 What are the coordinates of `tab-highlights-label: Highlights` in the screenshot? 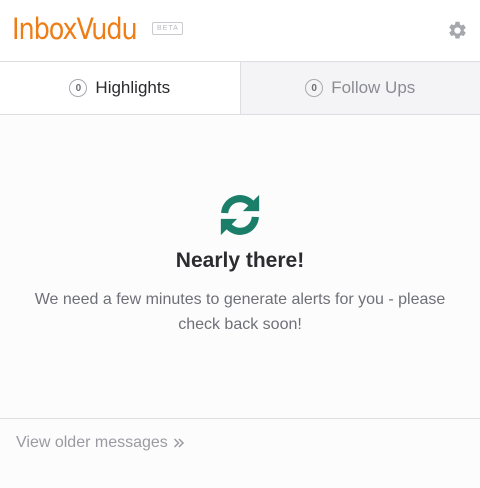 It's located at (133, 87).